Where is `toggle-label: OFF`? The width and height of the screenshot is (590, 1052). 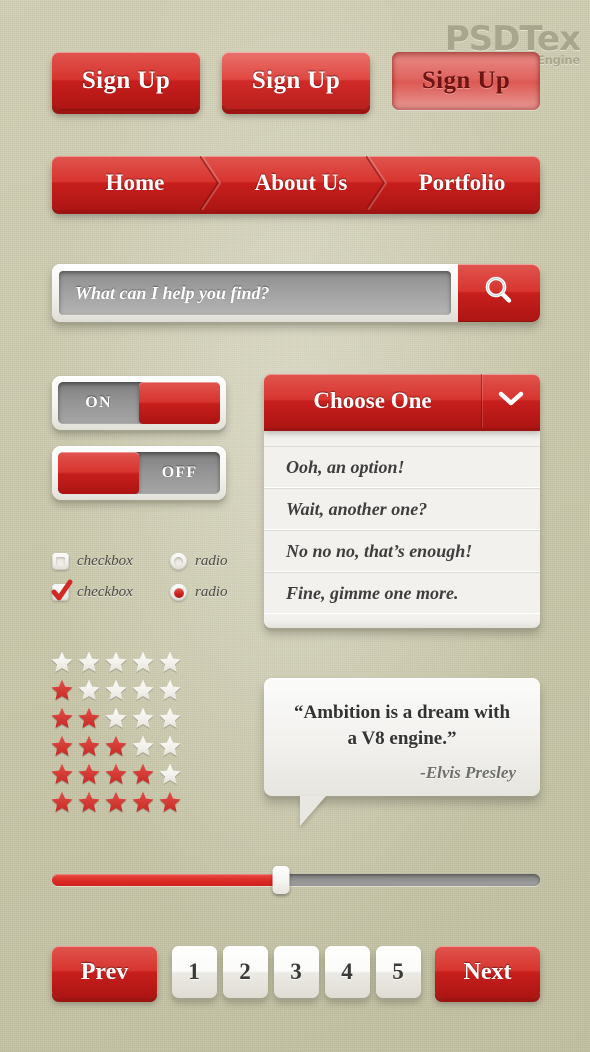
toggle-label: OFF is located at coordinates (179, 472).